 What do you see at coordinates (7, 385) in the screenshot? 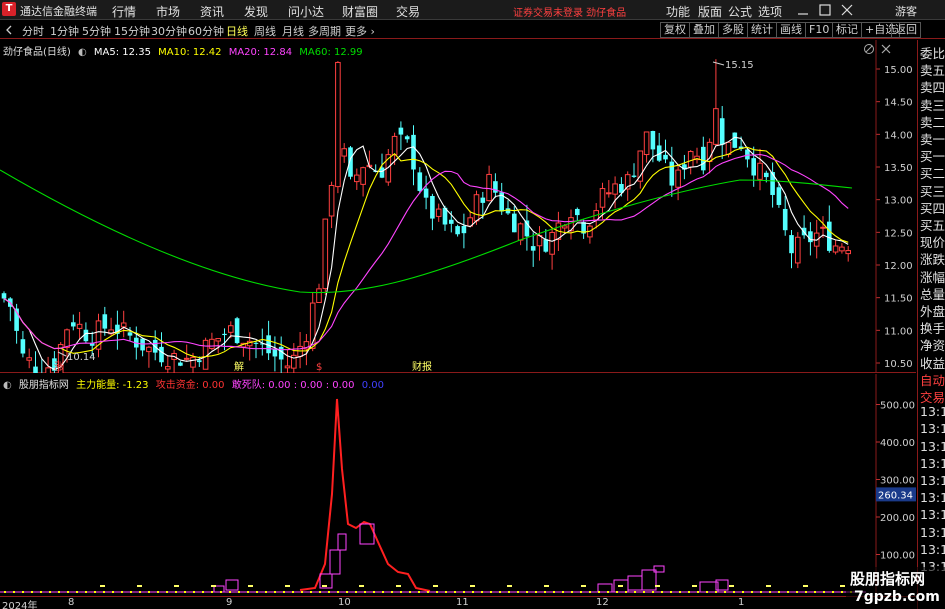
I see `indicator-settings-icon: ◐` at bounding box center [7, 385].